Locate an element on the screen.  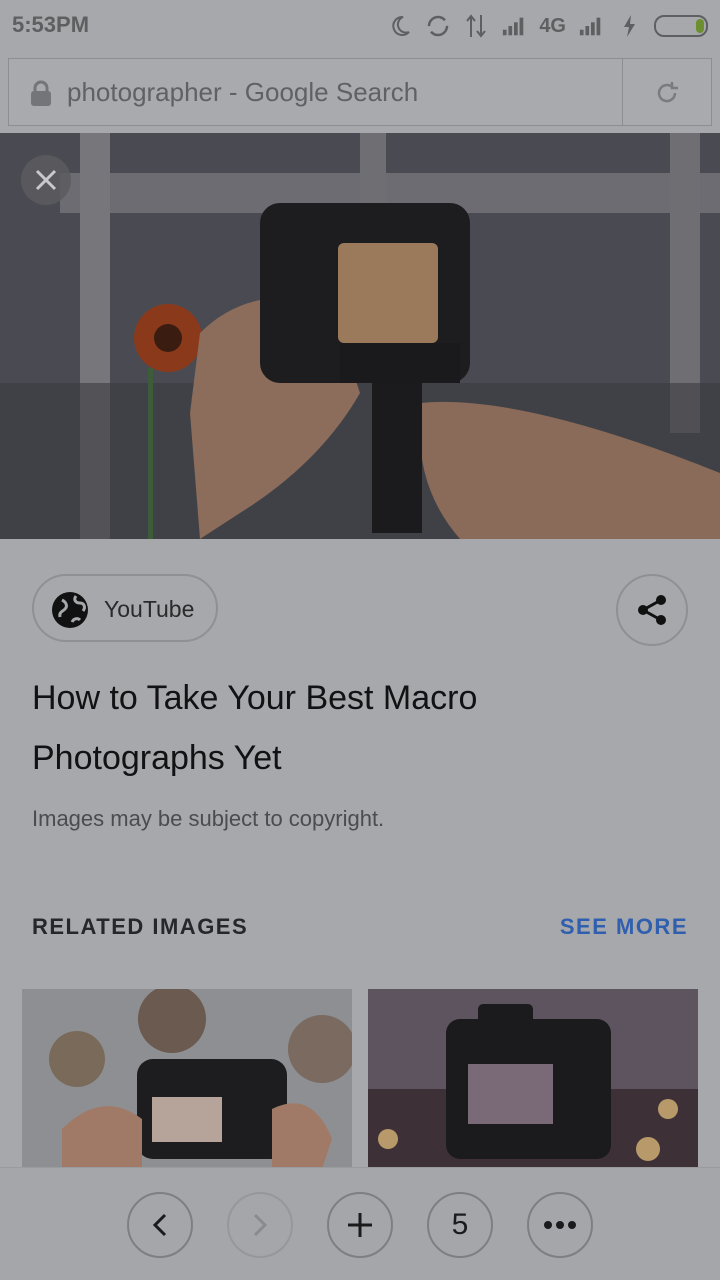
source-name: YouTube is located at coordinates (149, 609).